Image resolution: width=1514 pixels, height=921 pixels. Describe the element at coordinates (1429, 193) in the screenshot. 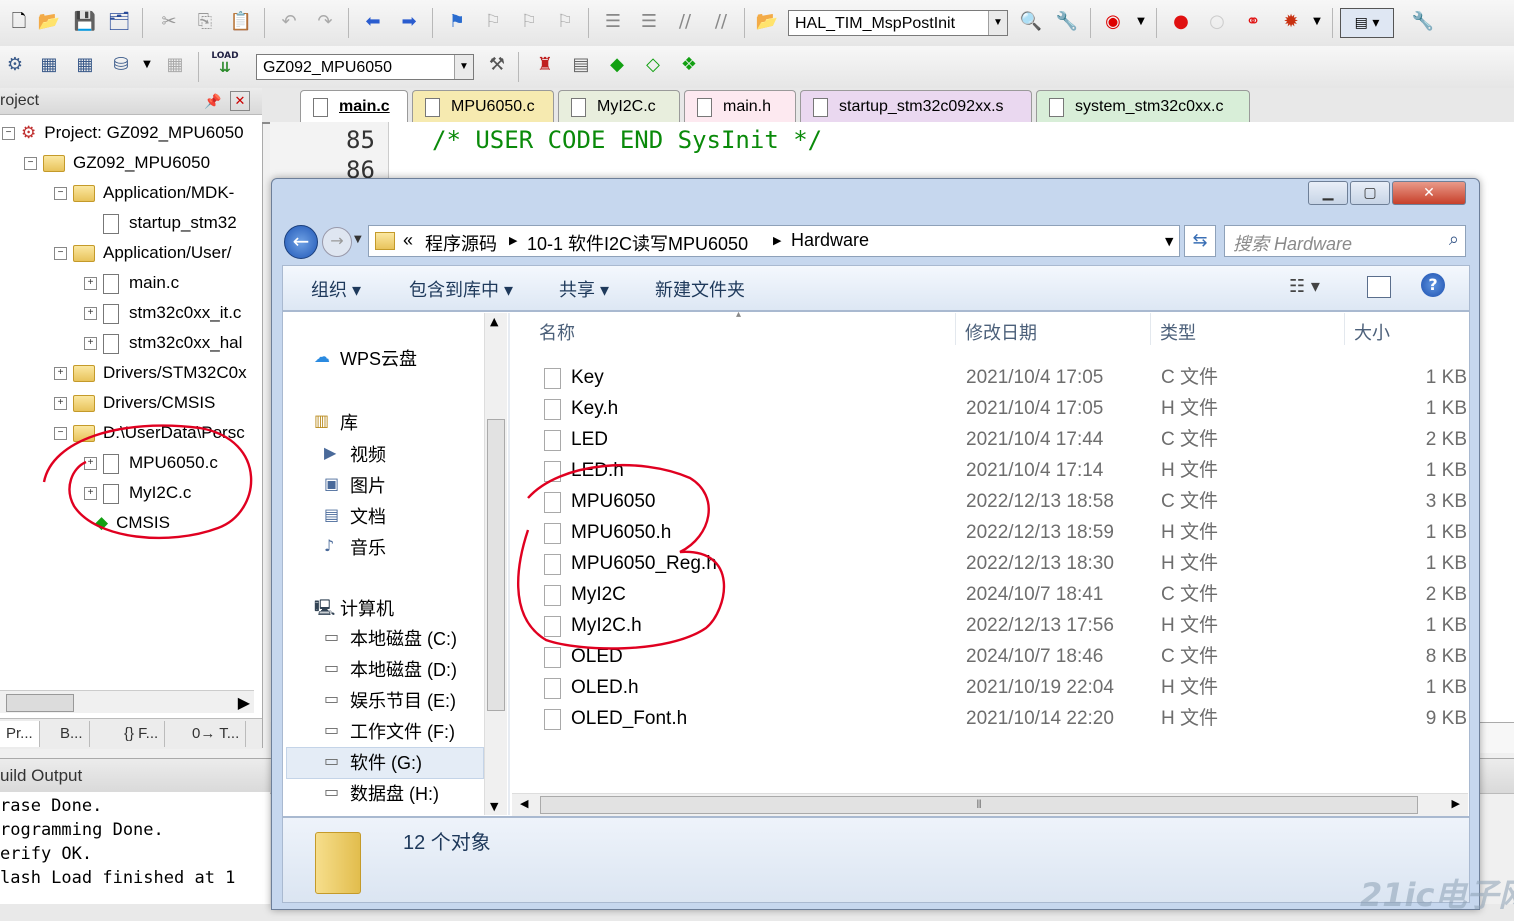

I see `close-button: ✕` at that location.